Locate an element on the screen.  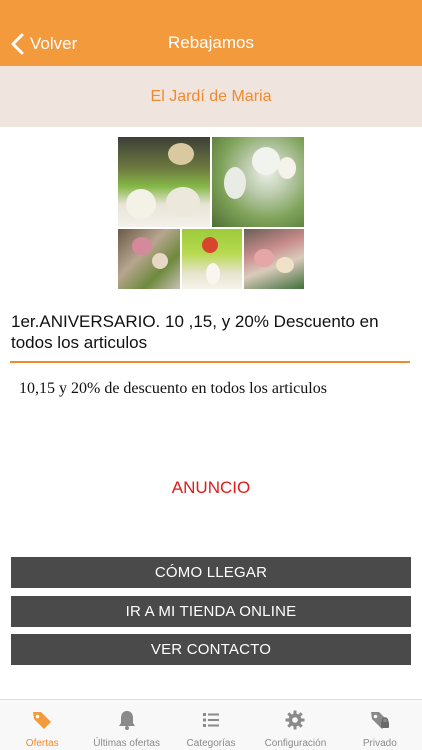
tab-label: Configuración is located at coordinates (295, 743).